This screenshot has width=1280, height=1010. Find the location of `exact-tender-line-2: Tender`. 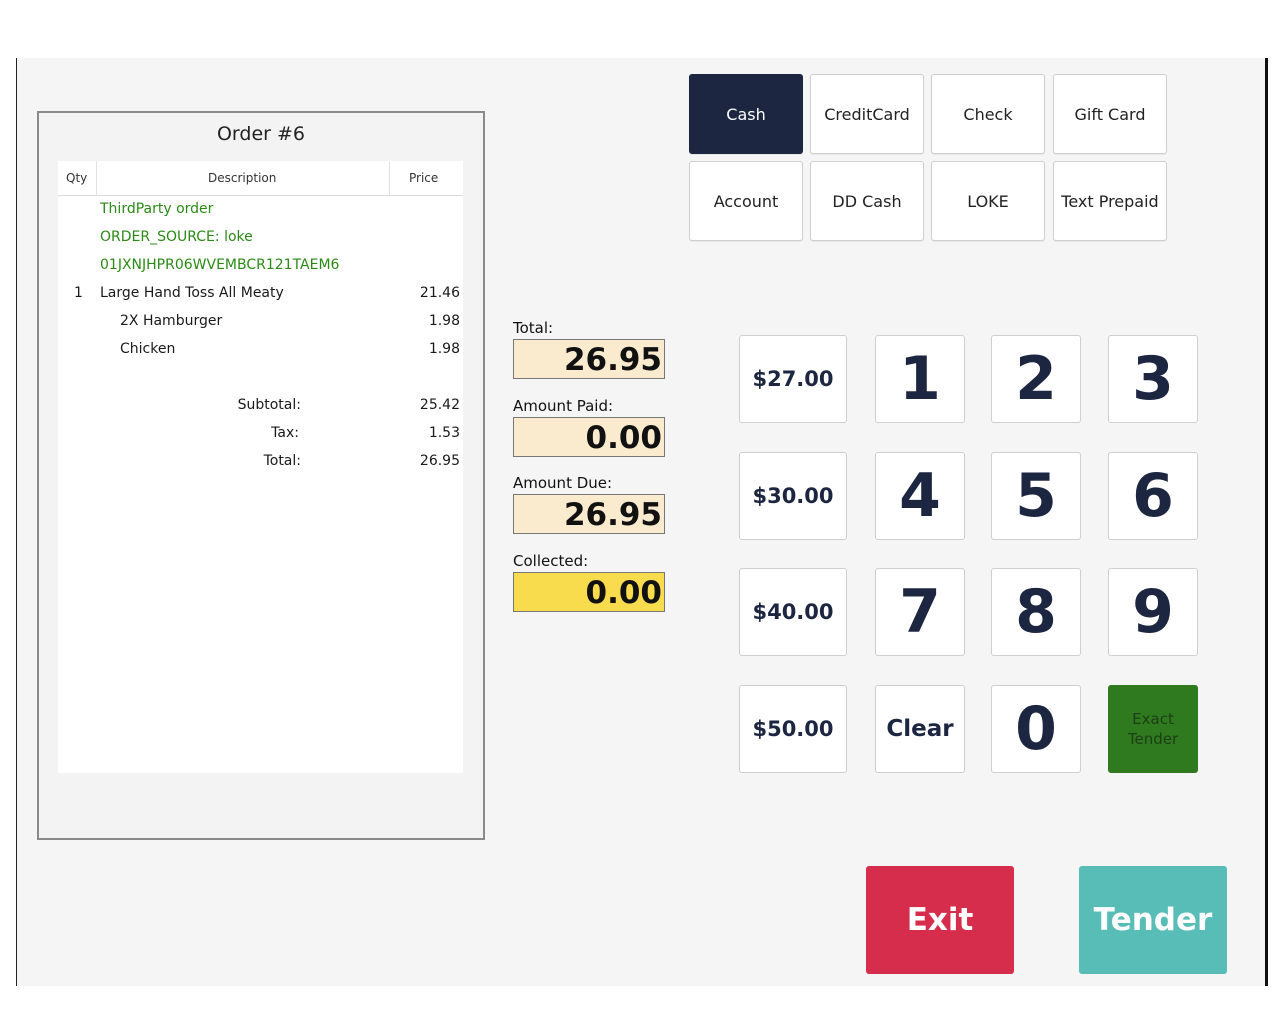

exact-tender-line-2: Tender is located at coordinates (1153, 739).